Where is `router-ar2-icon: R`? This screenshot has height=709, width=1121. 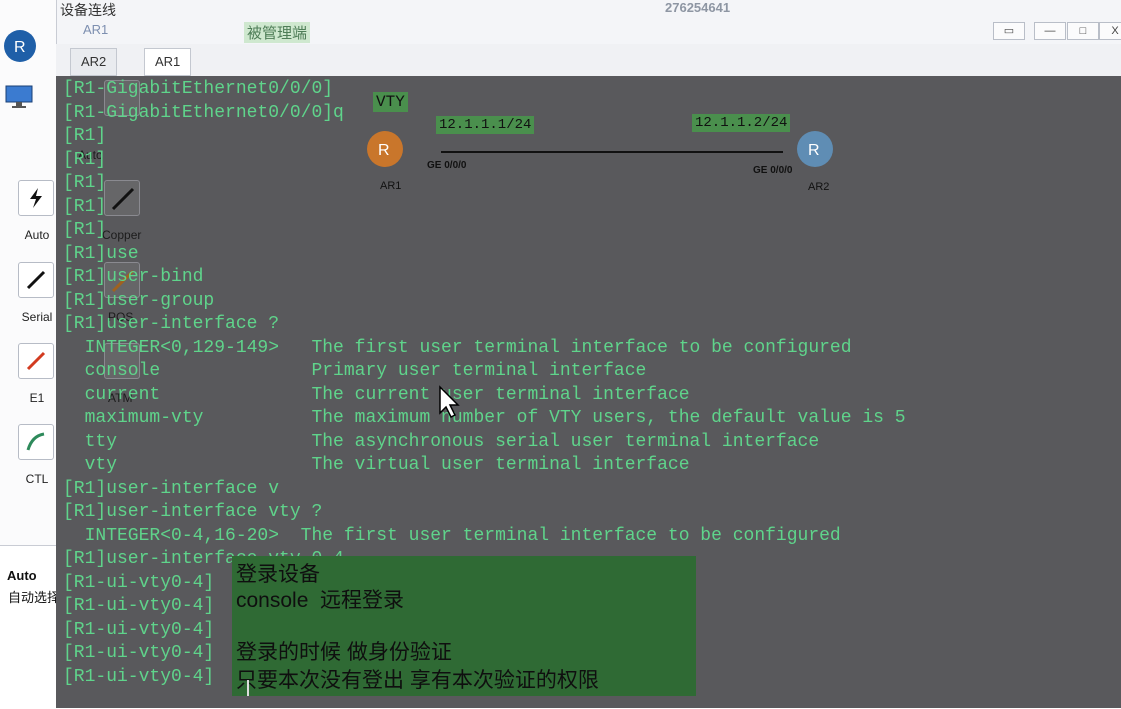 router-ar2-icon: R is located at coordinates (815, 149).